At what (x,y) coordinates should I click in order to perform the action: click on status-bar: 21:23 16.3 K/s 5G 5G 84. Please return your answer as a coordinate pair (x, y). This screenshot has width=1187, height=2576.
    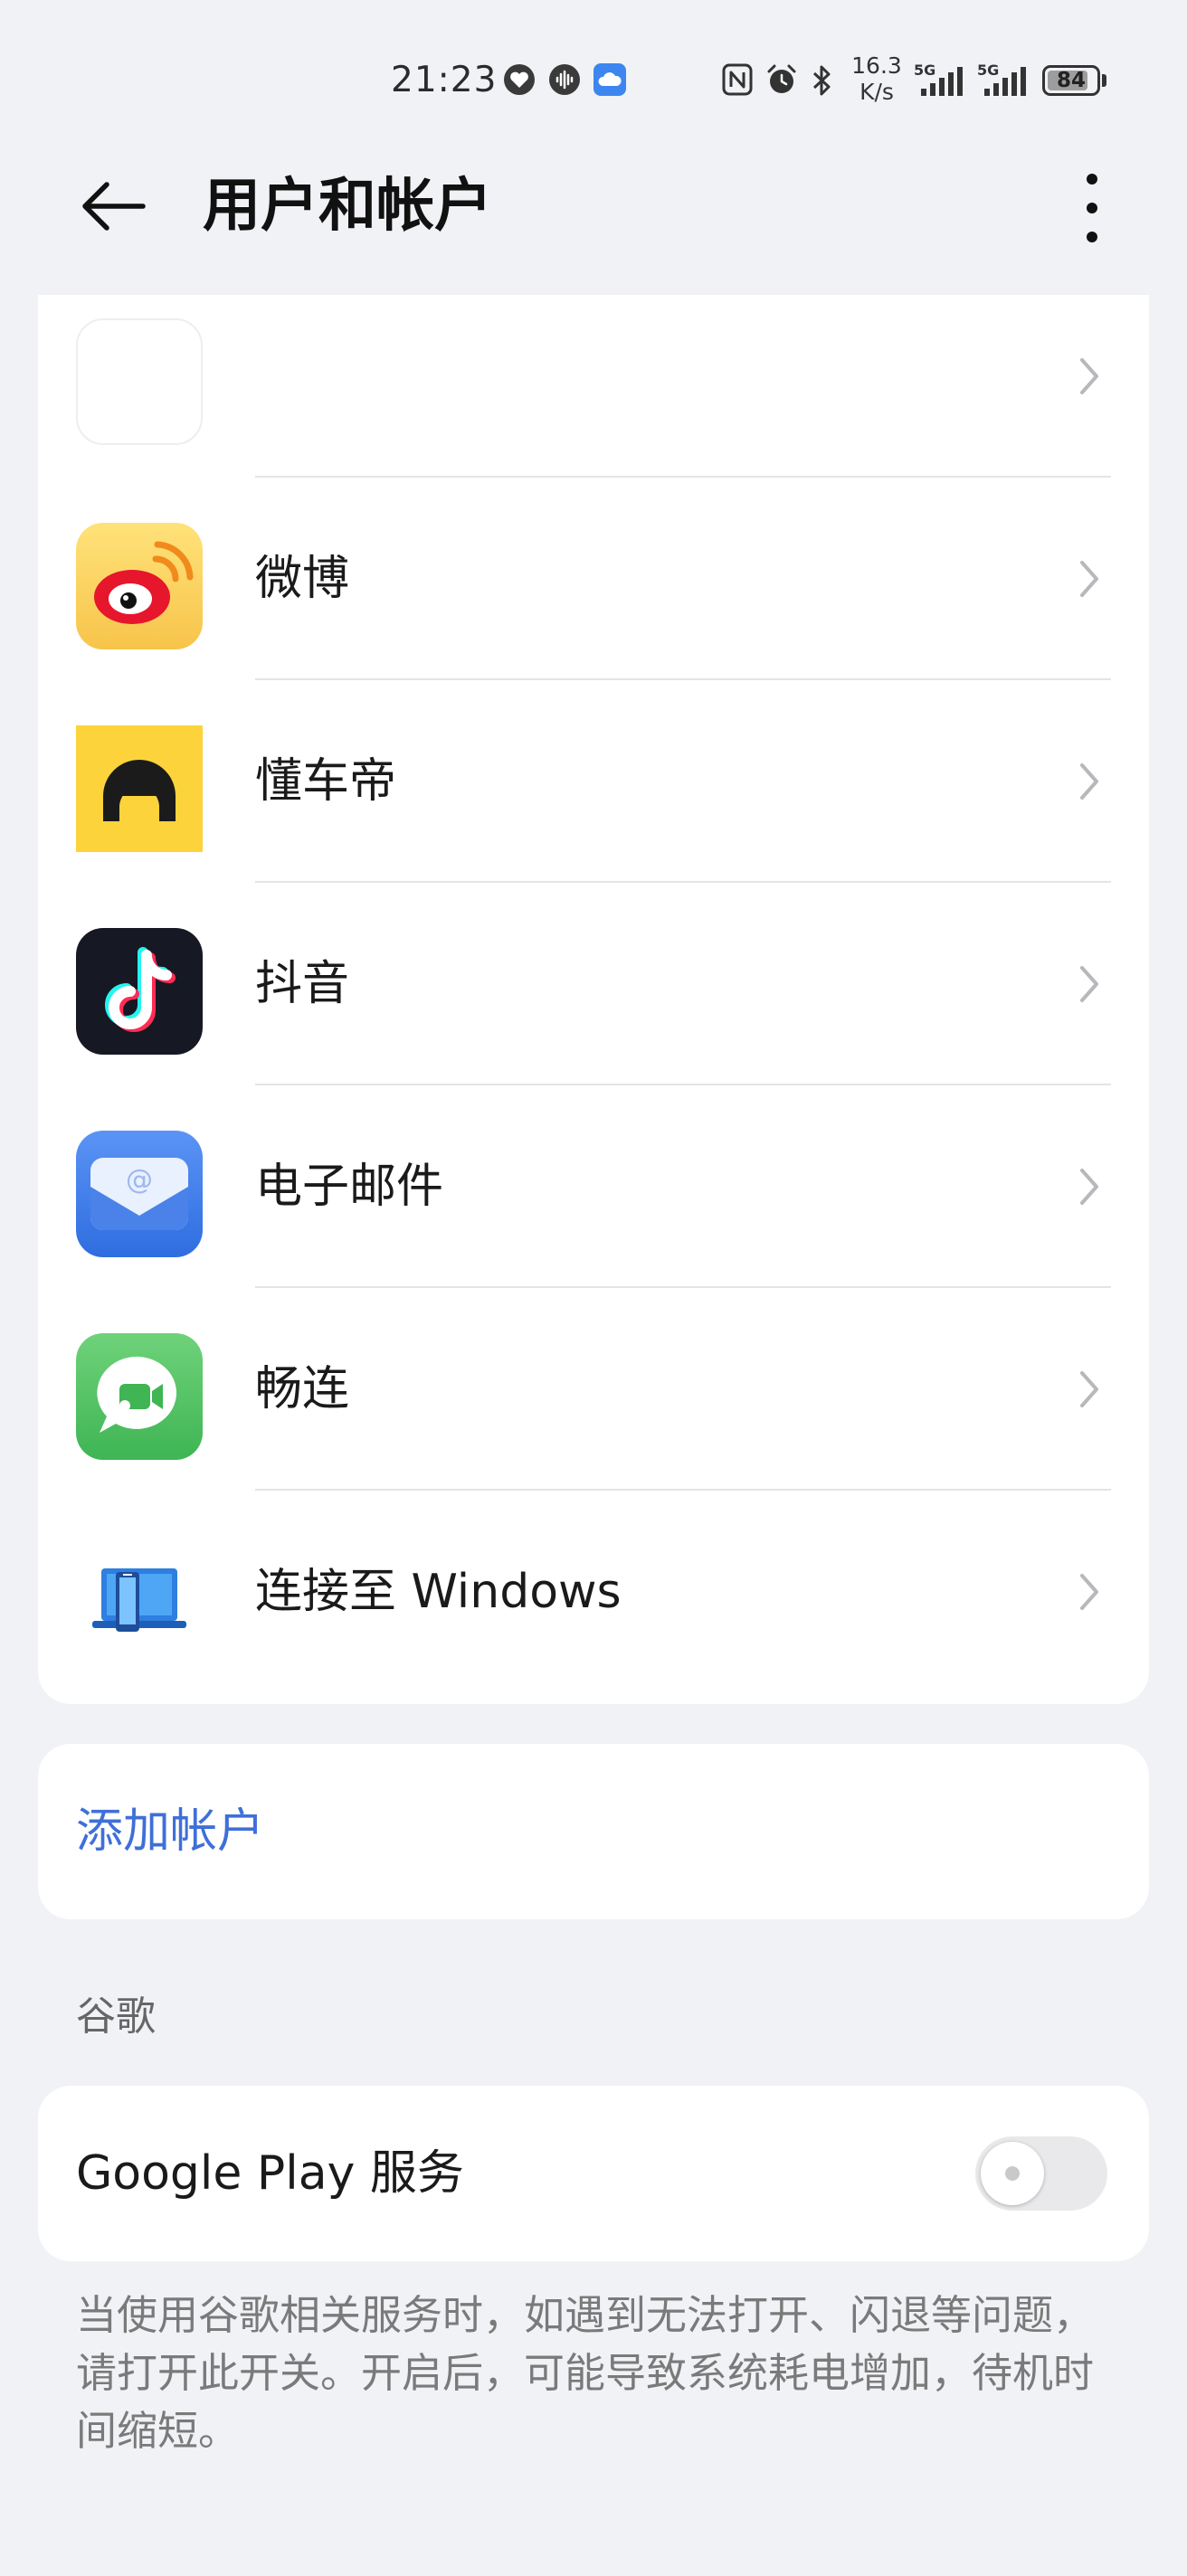
    Looking at the image, I should click on (593, 82).